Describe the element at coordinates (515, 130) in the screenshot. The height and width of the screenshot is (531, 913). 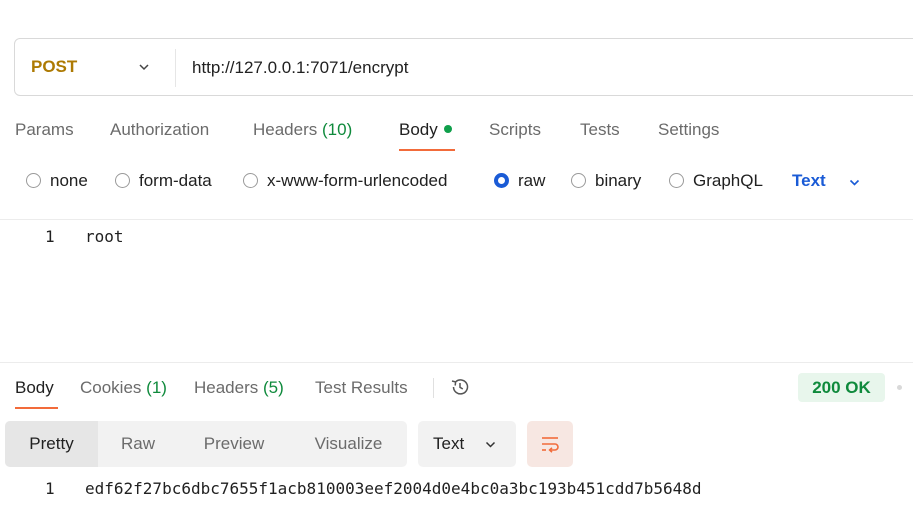
I see `tab-scripts: Scripts` at that location.